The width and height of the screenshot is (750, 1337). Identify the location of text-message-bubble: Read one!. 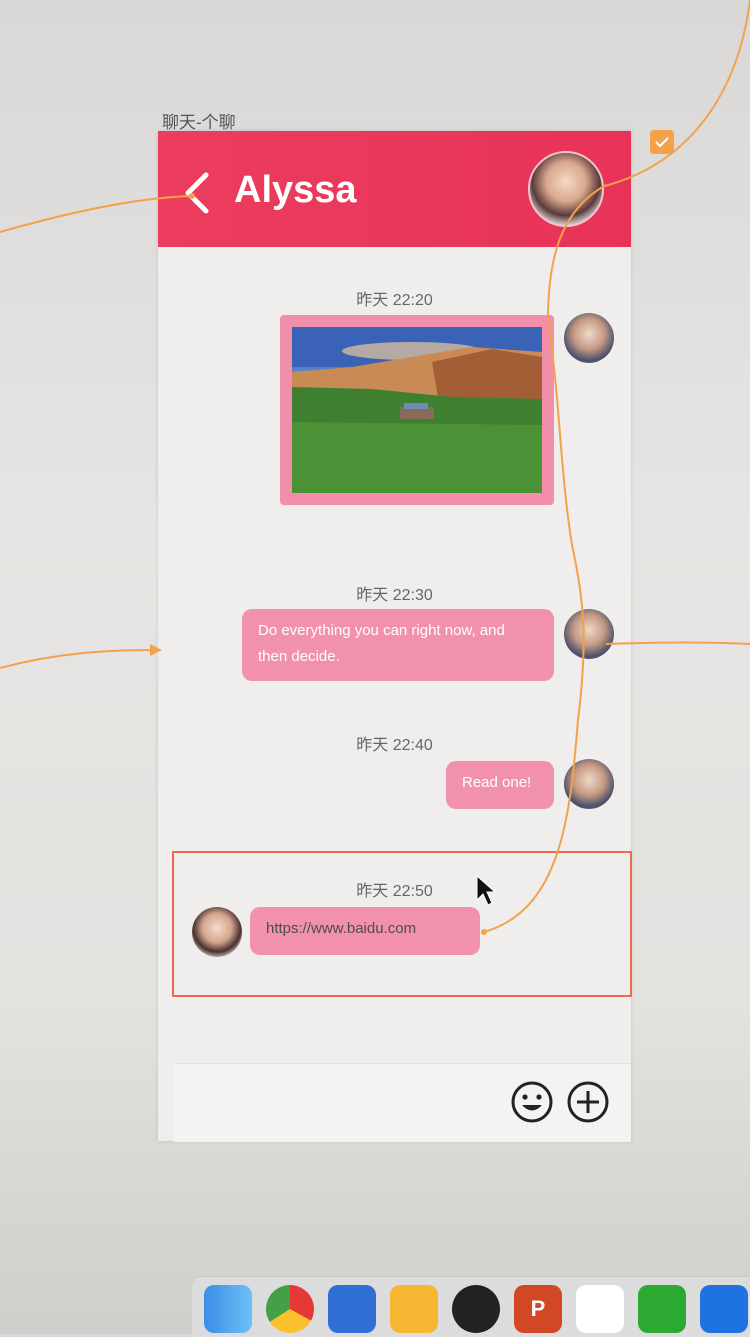
(500, 785).